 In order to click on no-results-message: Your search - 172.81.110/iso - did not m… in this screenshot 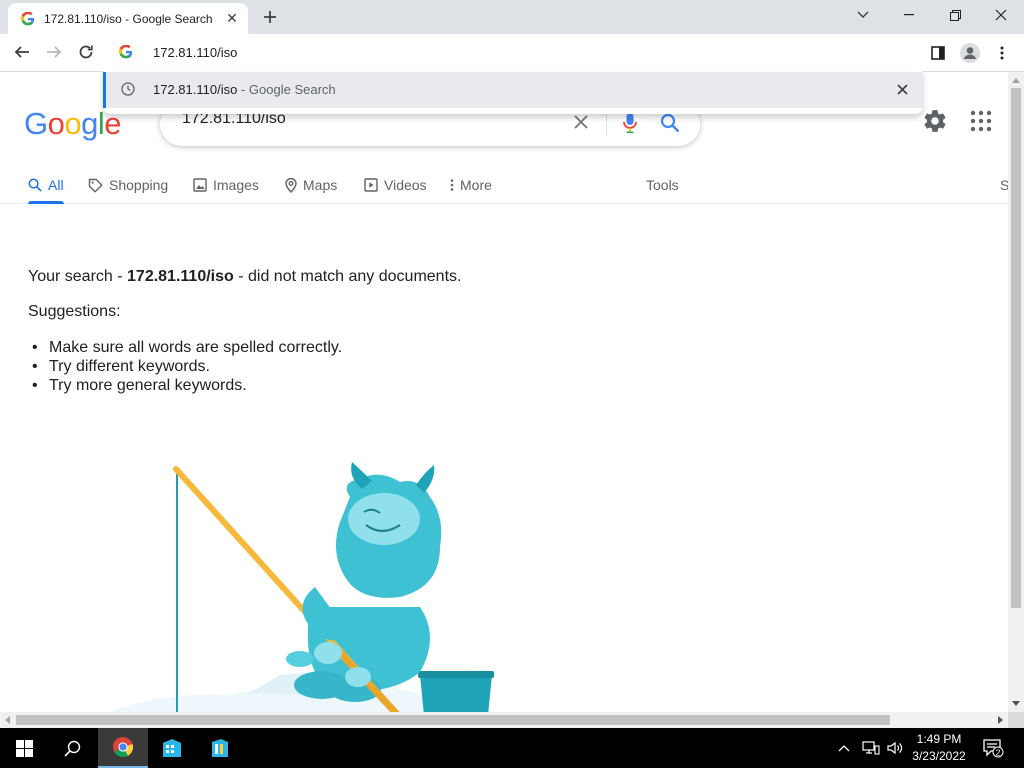, I will do `click(244, 277)`.